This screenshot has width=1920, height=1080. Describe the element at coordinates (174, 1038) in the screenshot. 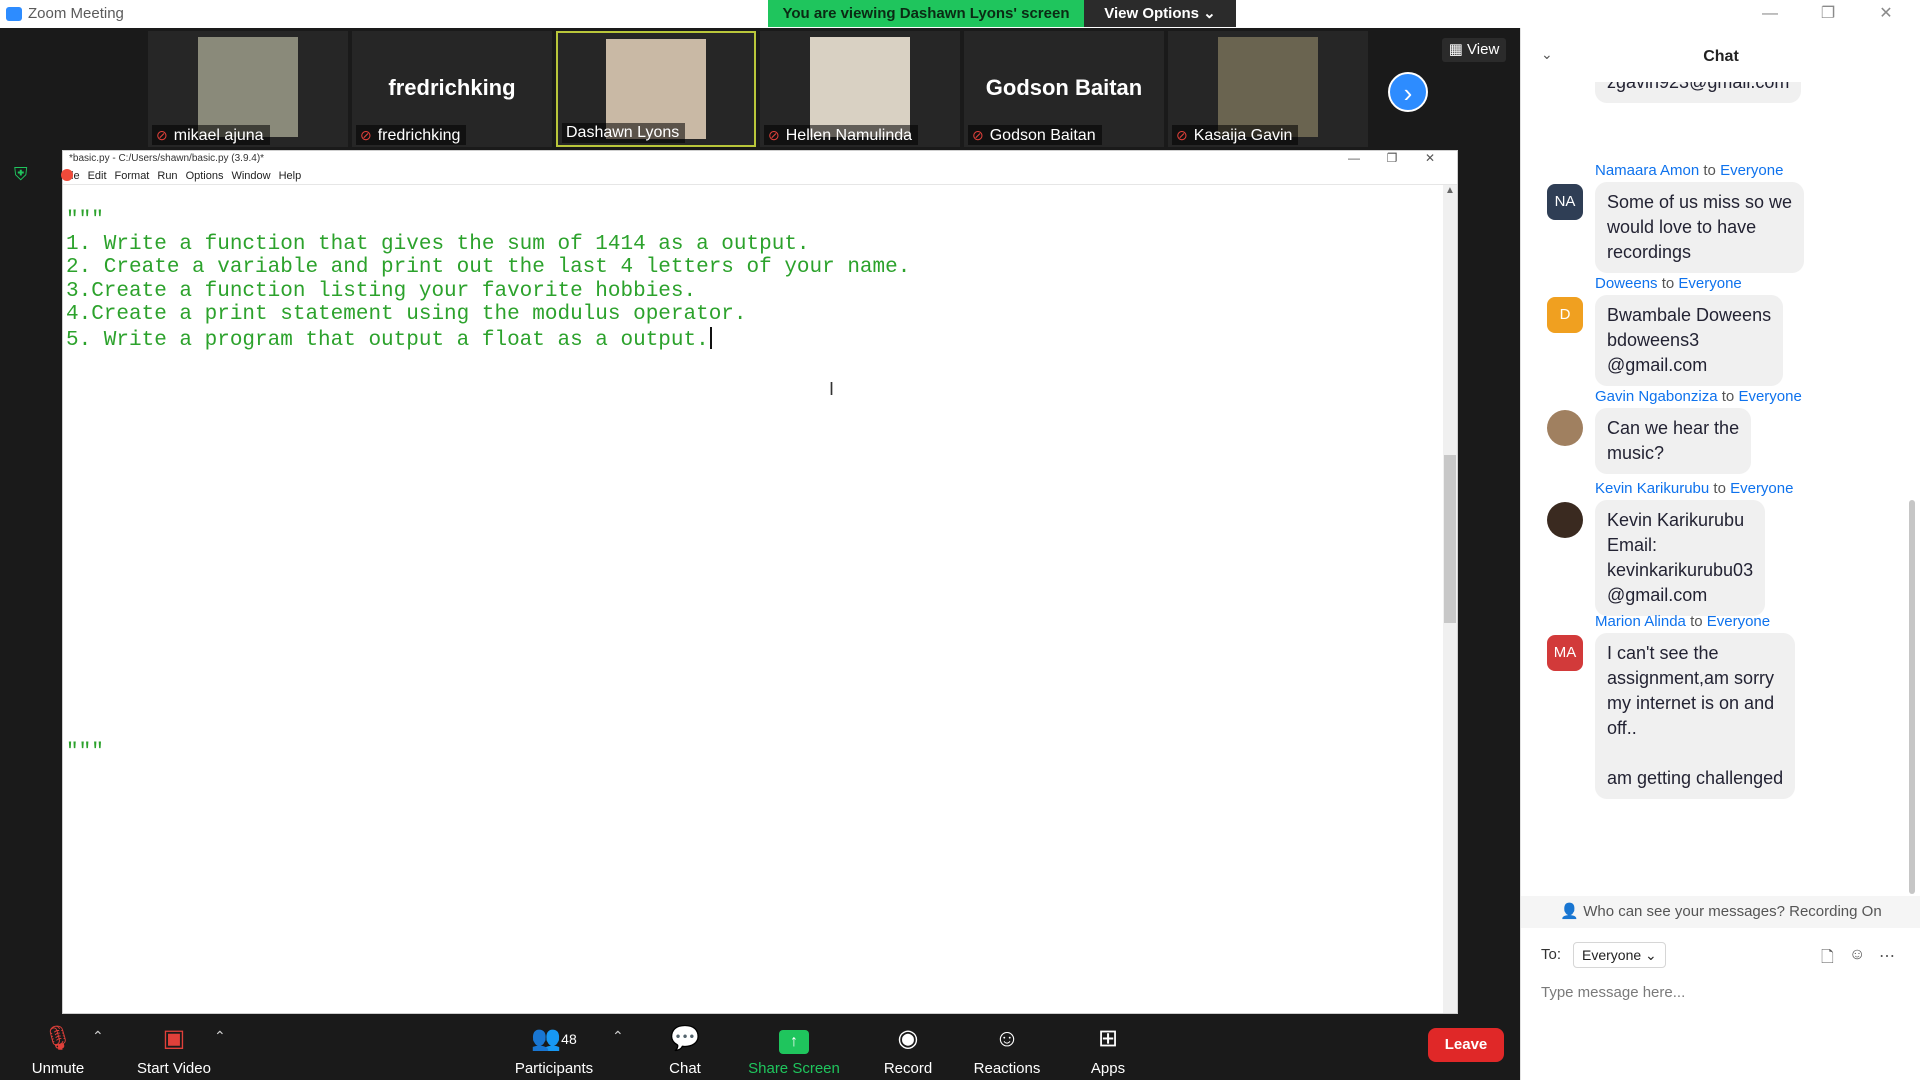

I see `video-off-icon: ▣` at that location.